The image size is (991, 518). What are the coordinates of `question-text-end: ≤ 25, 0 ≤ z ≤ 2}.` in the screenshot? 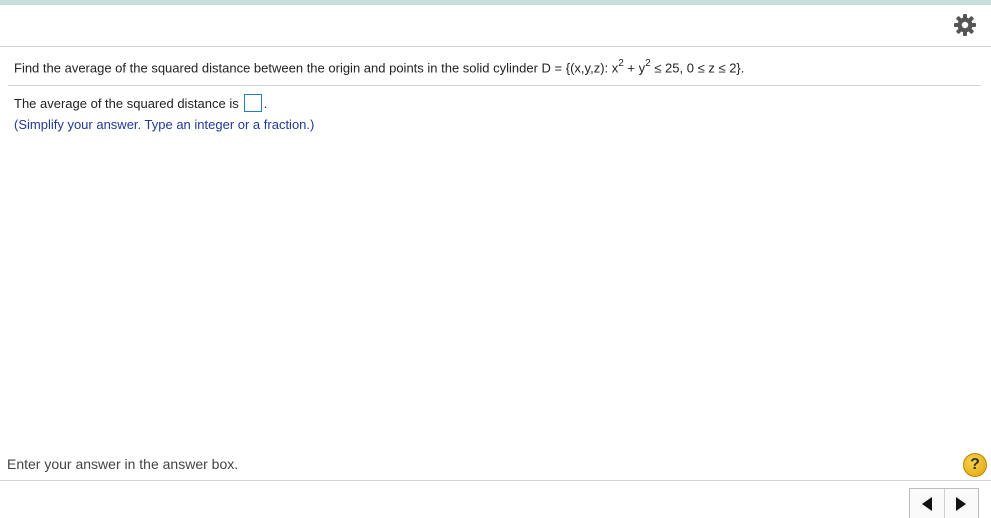 It's located at (697, 68).